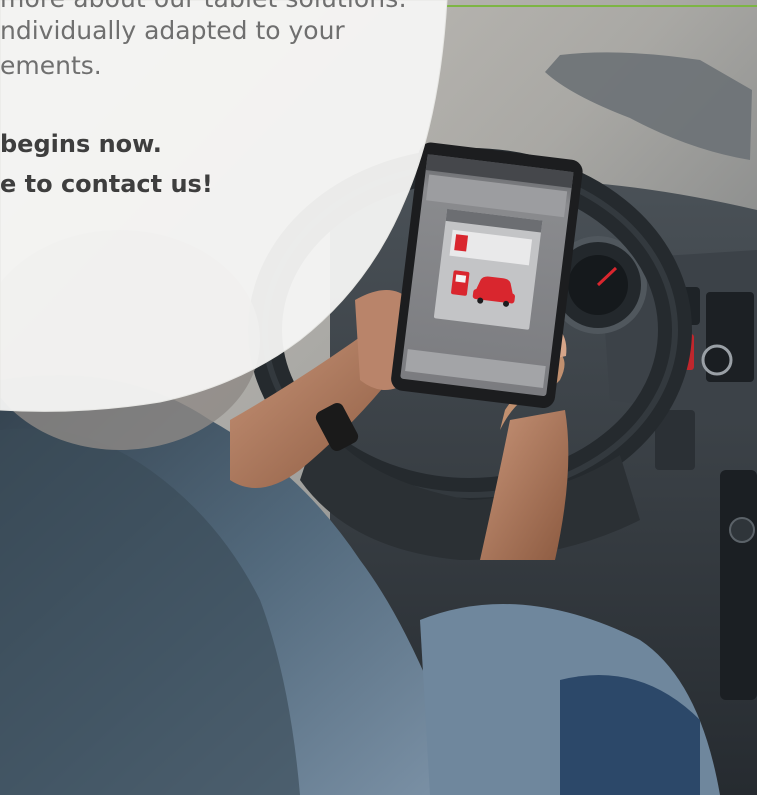 The height and width of the screenshot is (795, 757). What do you see at coordinates (81, 144) in the screenshot?
I see `copy-headline-1: begins now.` at bounding box center [81, 144].